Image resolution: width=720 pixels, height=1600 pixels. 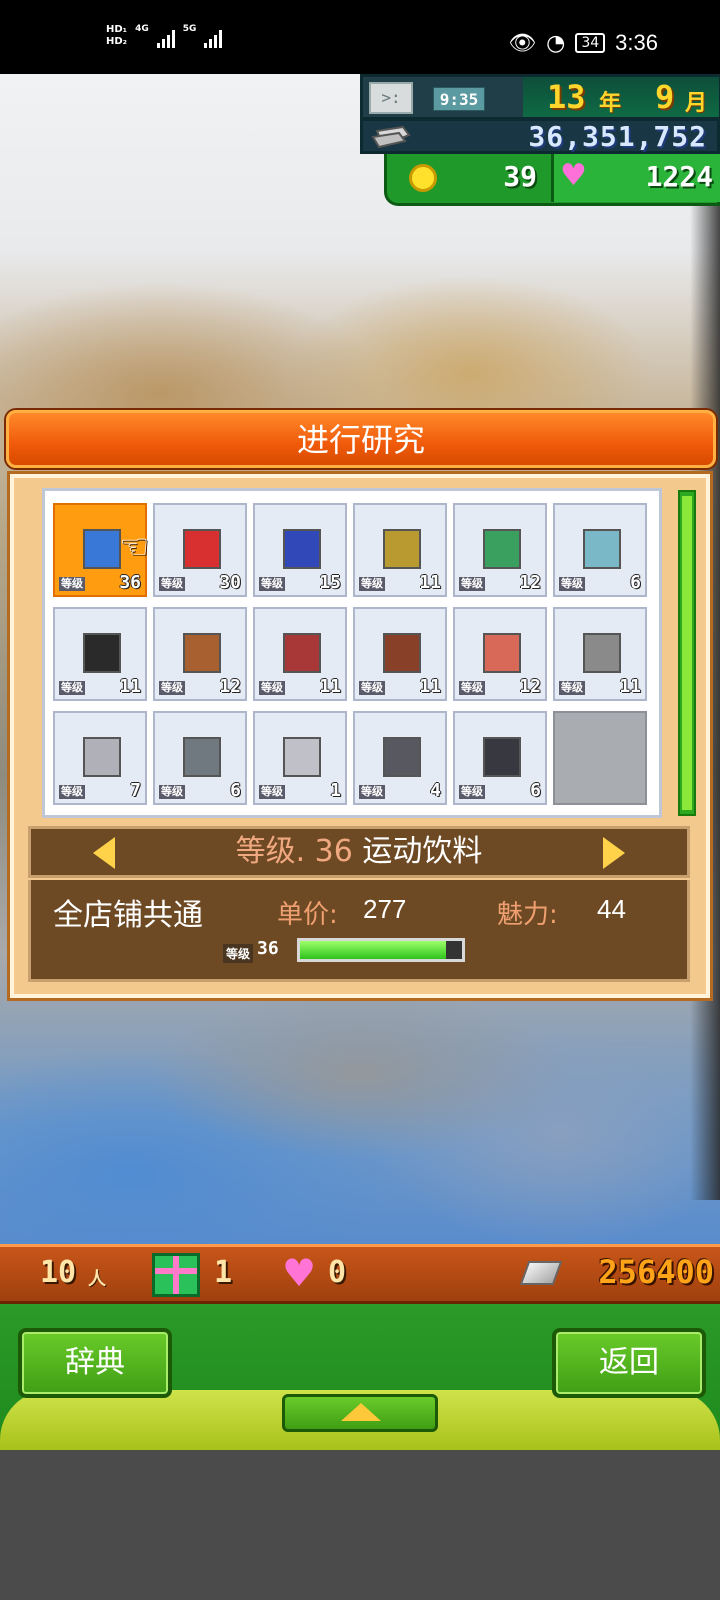 I want to click on signal-4g-icon, so click(x=165, y=38).